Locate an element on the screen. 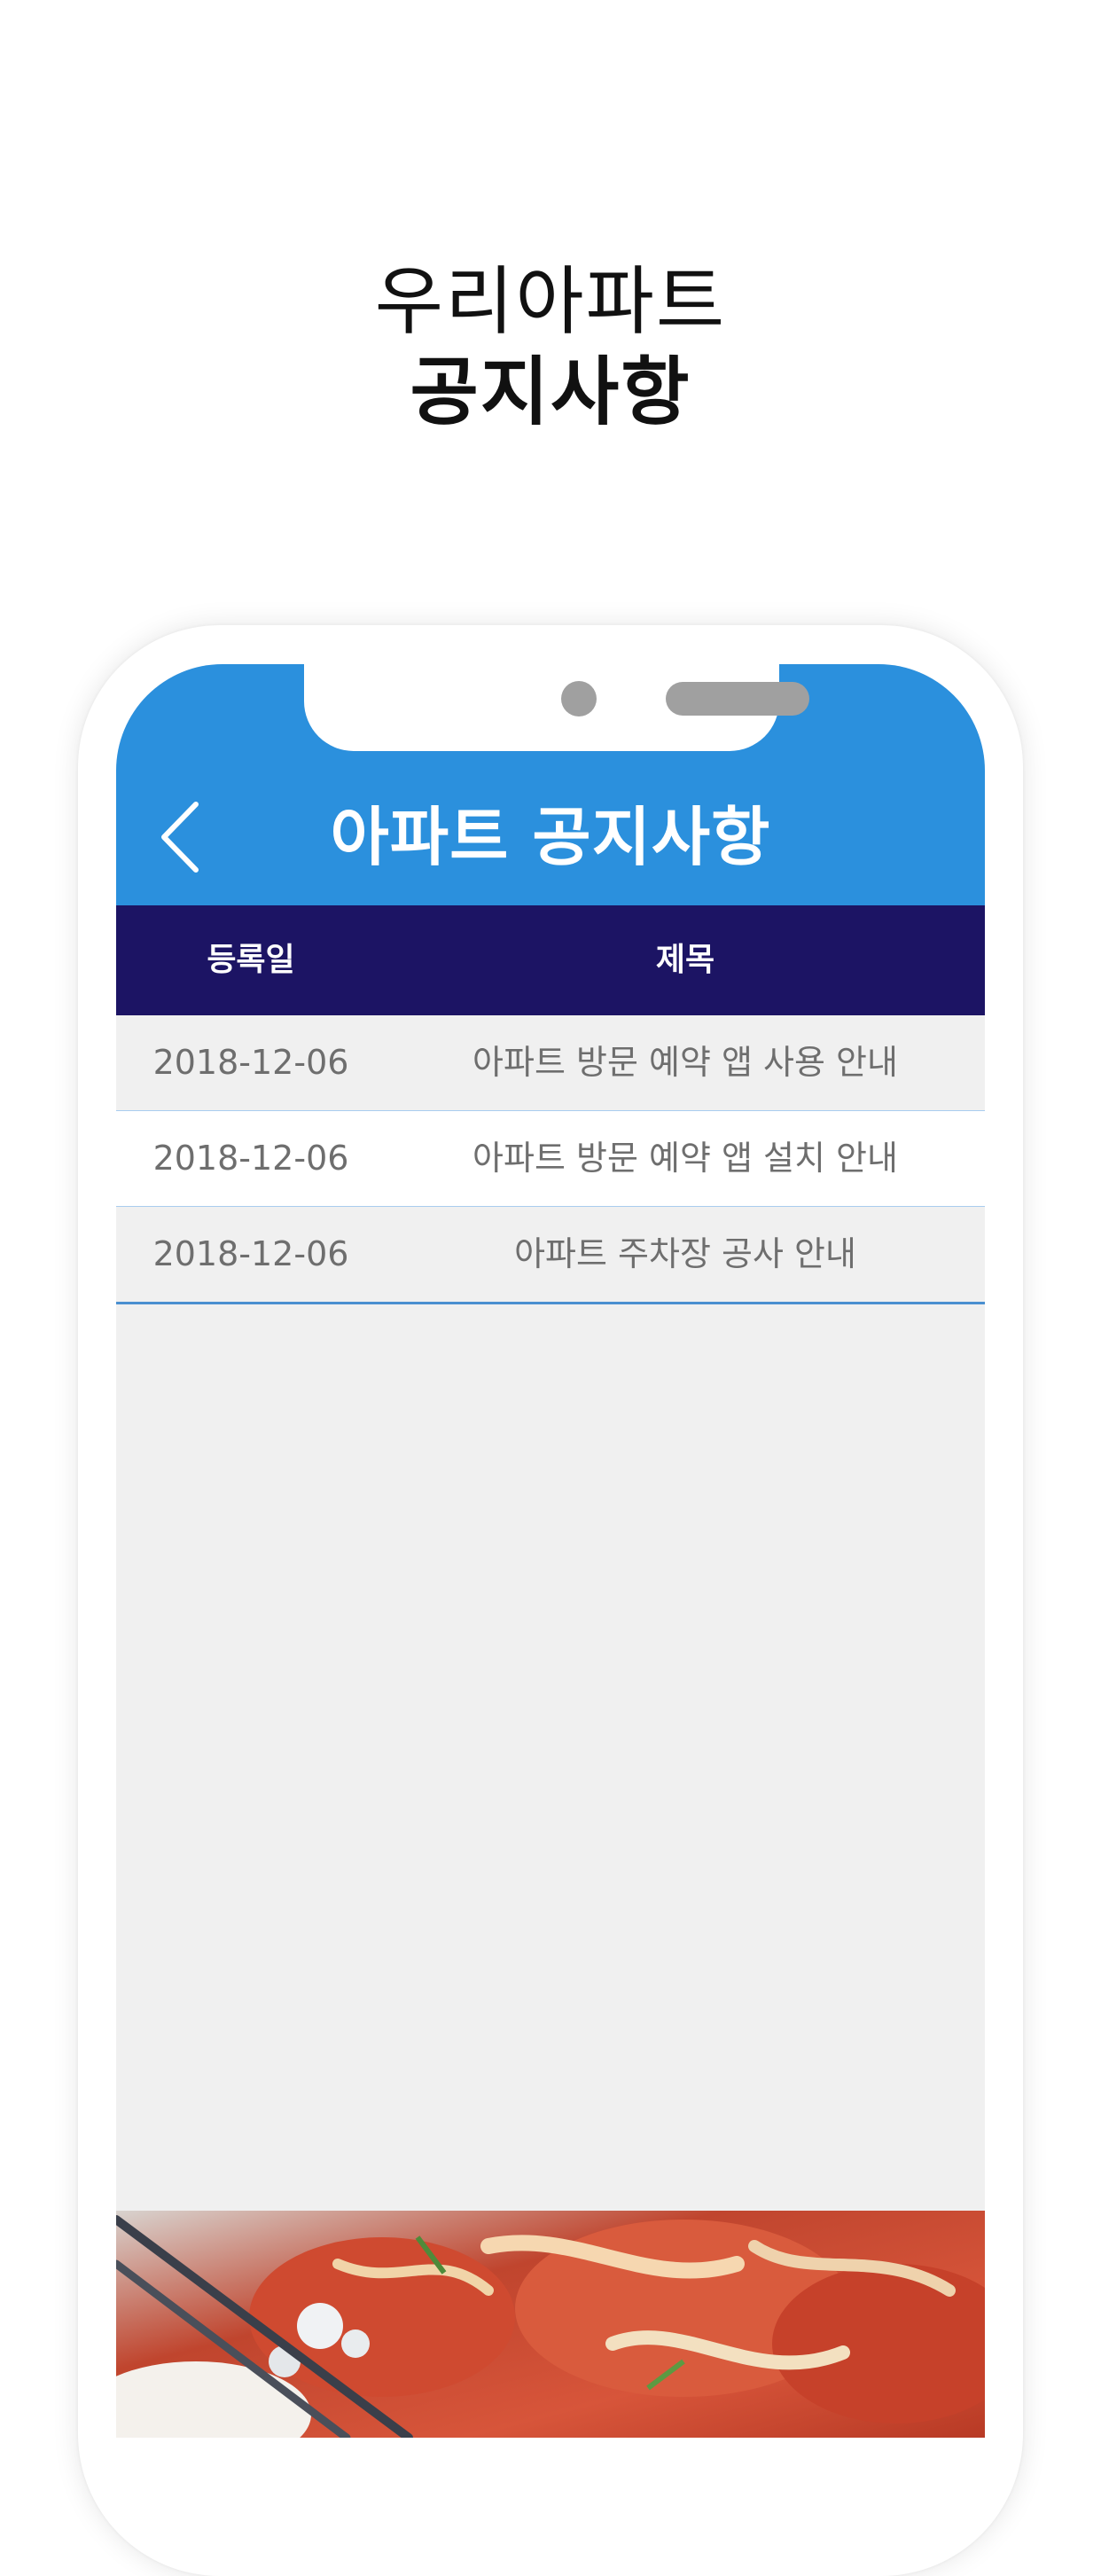 This screenshot has width=1101, height=2576. app-header: 아파트 공지사항 is located at coordinates (550, 784).